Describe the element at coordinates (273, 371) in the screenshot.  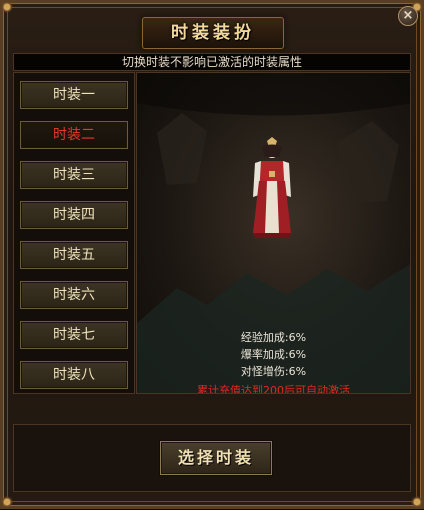
I see `stat-monster-damage: 对怪增伤:6%` at that location.